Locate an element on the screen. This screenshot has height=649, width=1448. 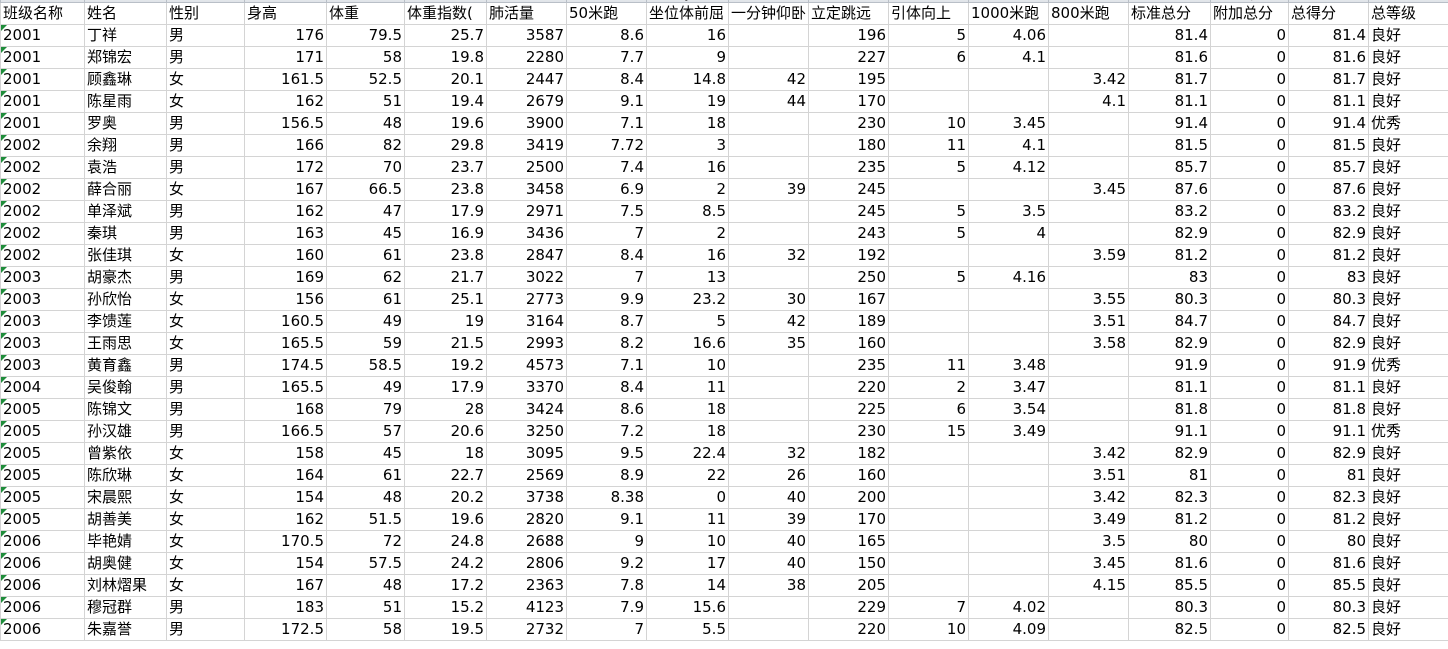
data-cell: 4.06 is located at coordinates (1008, 35).